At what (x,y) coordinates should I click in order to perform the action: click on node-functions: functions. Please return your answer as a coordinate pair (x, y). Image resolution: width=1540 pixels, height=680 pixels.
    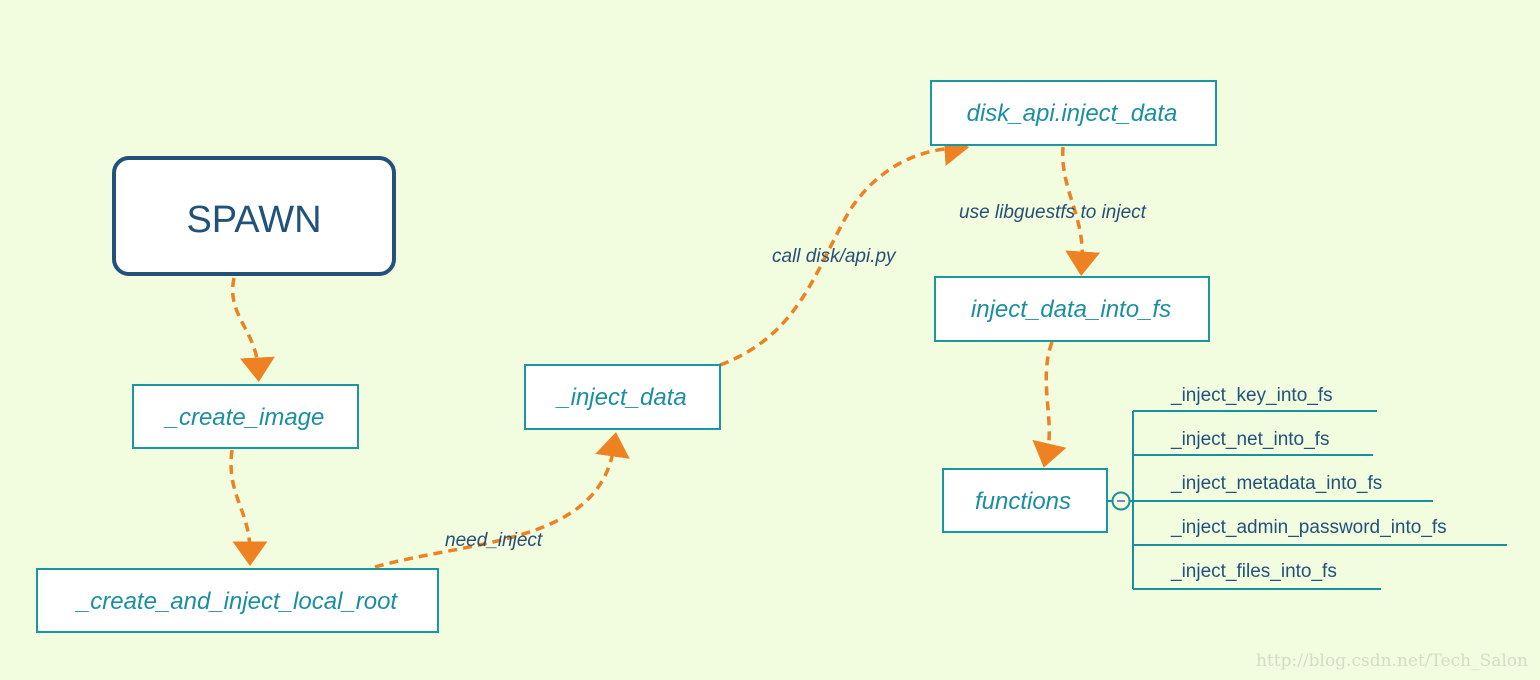
    Looking at the image, I should click on (1025, 500).